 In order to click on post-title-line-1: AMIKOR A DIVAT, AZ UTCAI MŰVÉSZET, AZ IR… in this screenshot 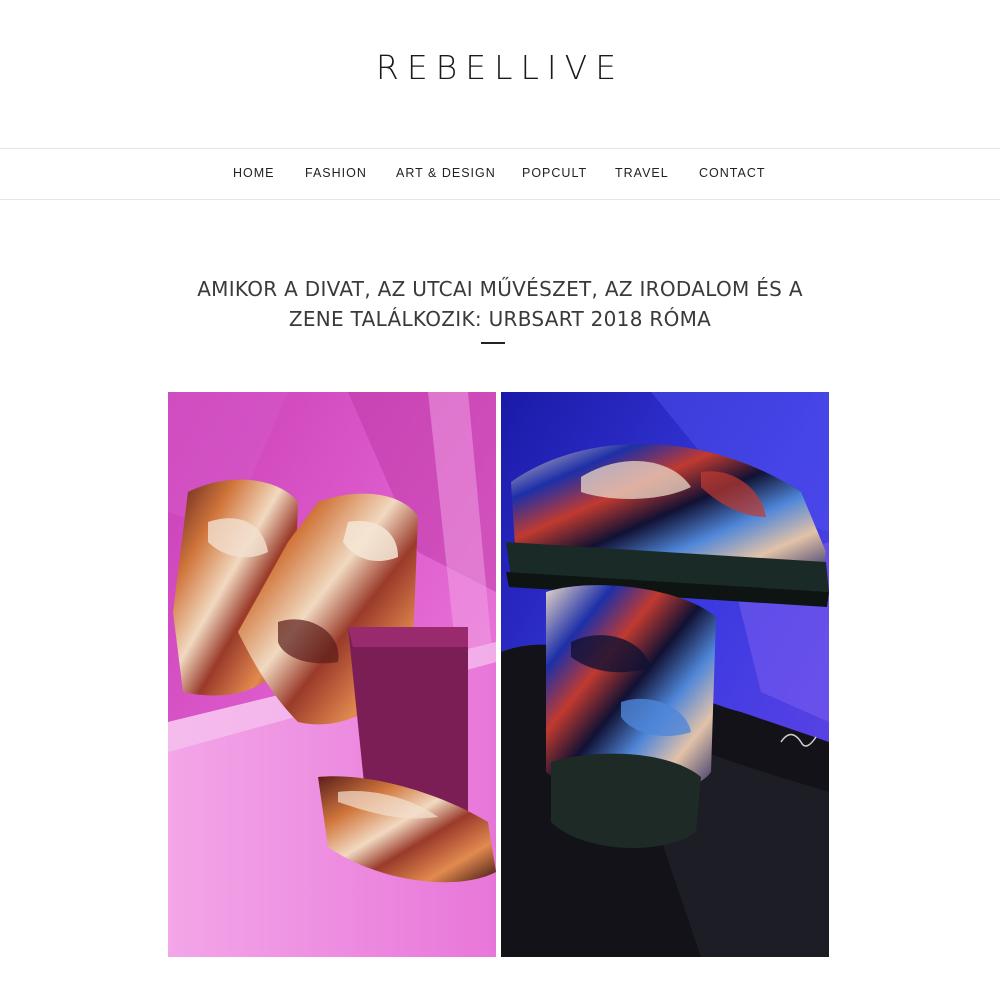, I will do `click(500, 289)`.